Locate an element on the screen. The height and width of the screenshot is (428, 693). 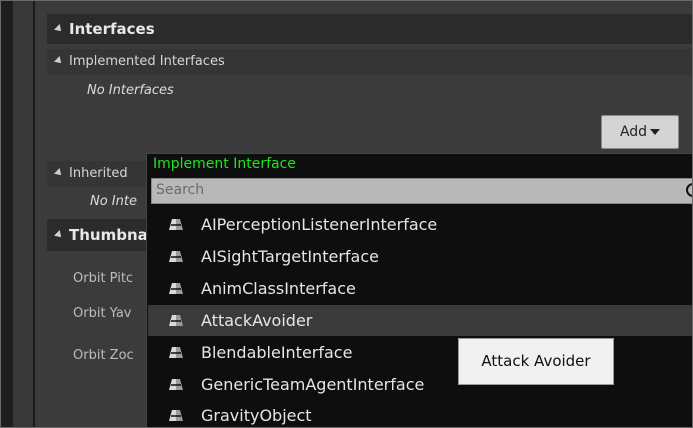
left-gutter-inner is located at coordinates (24, 214).